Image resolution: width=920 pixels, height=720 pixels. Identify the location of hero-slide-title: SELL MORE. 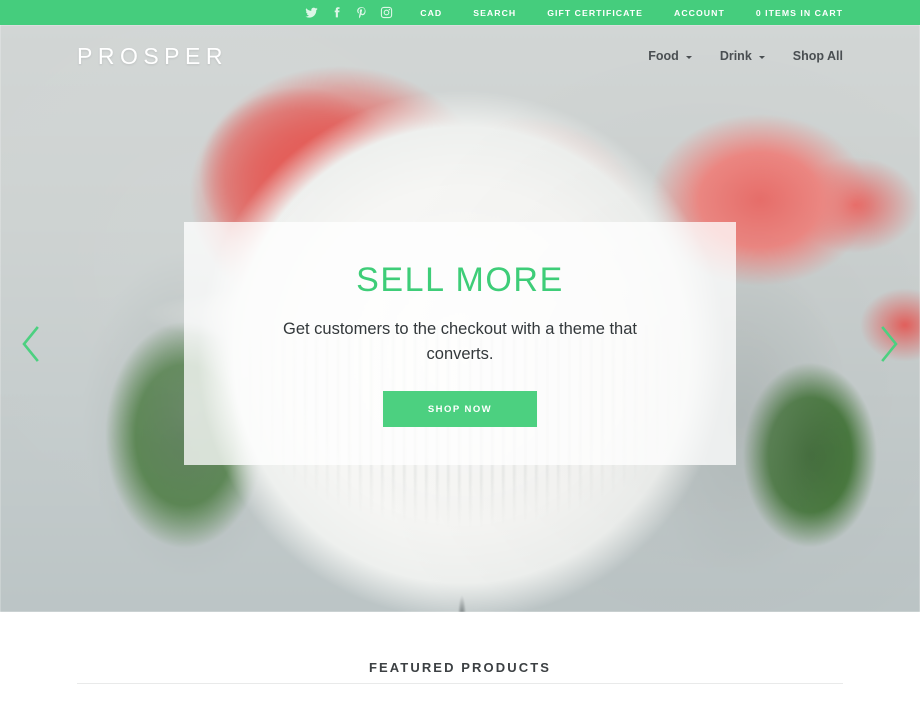
(460, 280).